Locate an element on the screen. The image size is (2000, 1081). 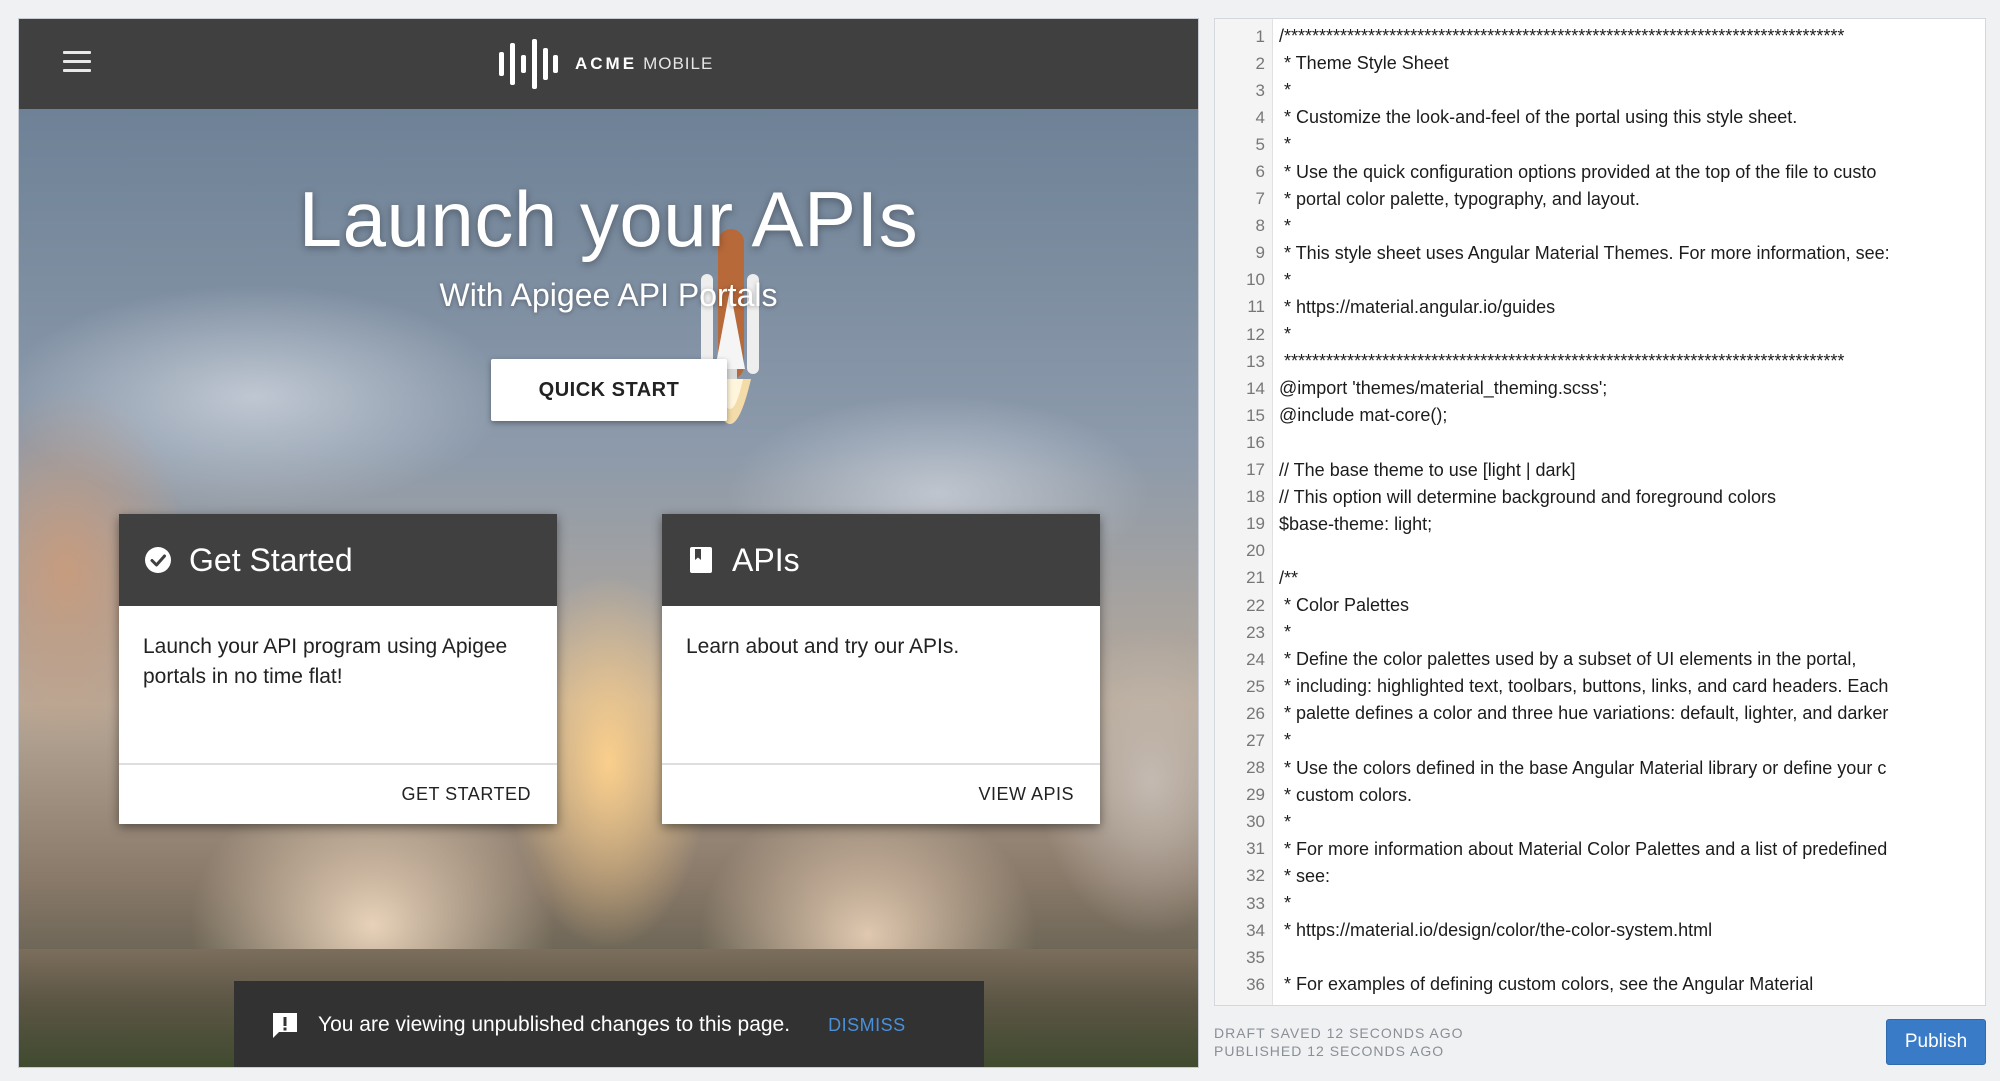
code-line: 12 * is located at coordinates (1600, 334).